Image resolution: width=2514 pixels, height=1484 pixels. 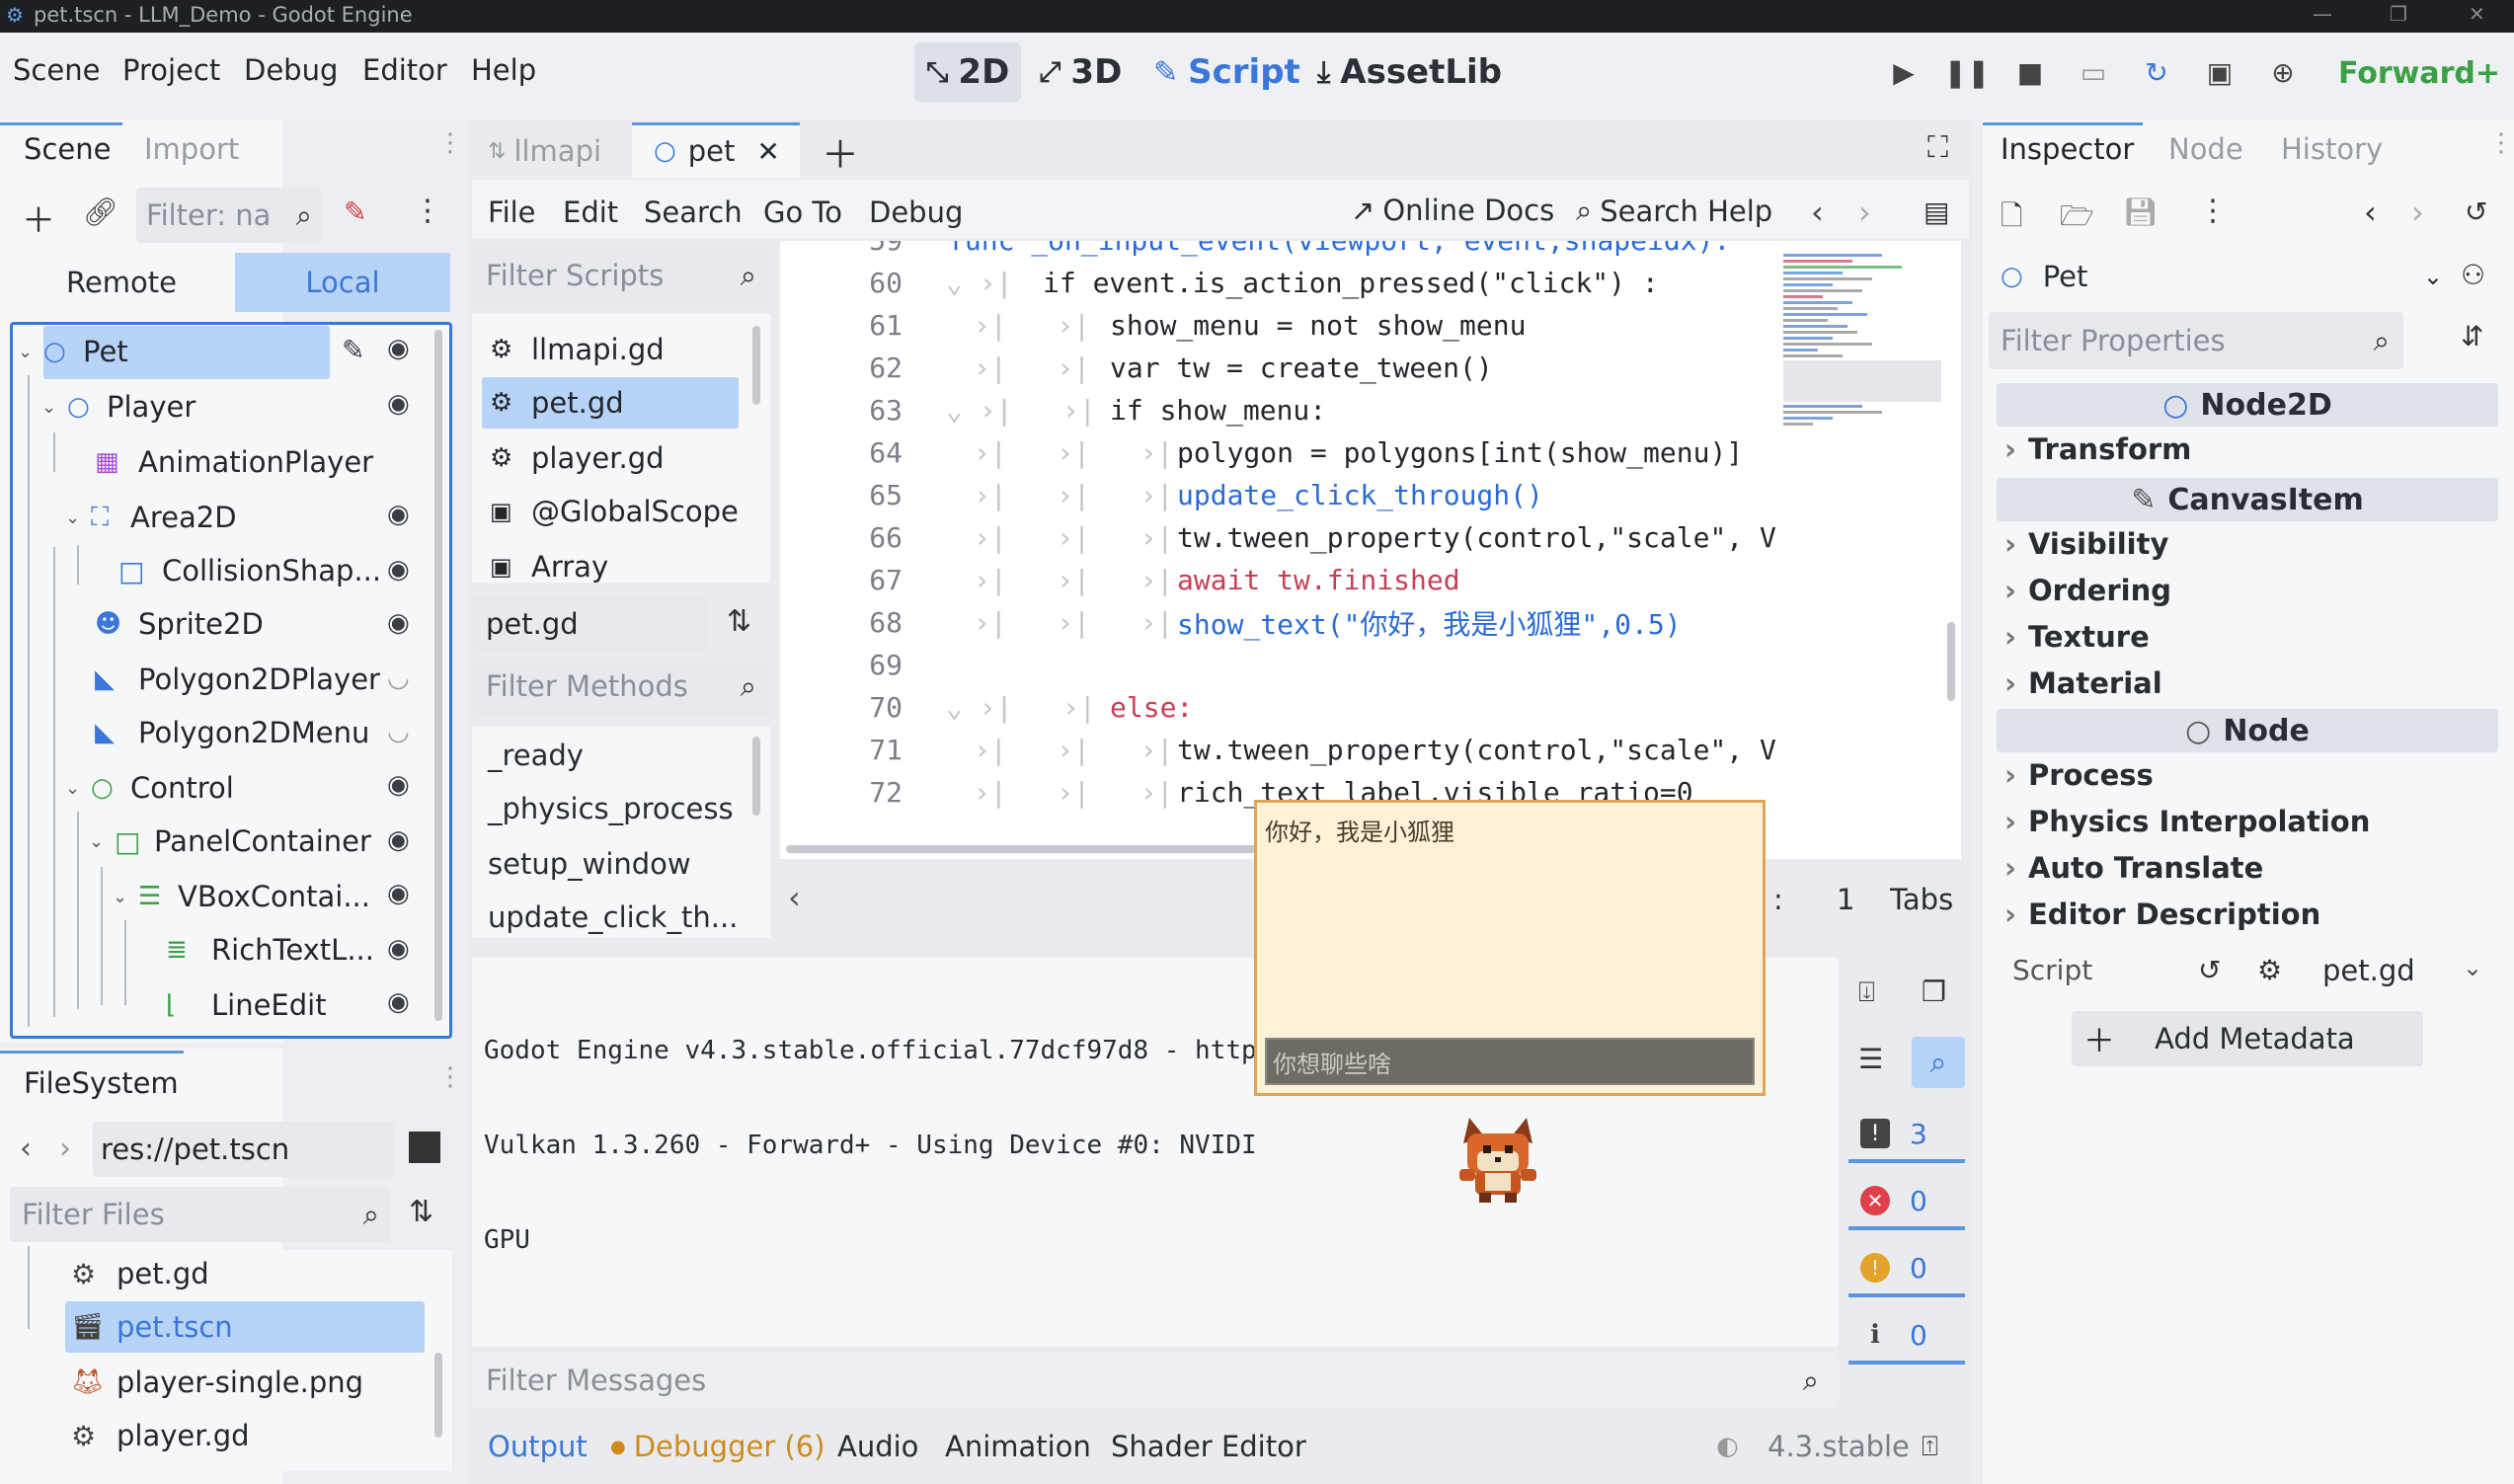 I want to click on script-menu-debug: Debug, so click(x=916, y=212).